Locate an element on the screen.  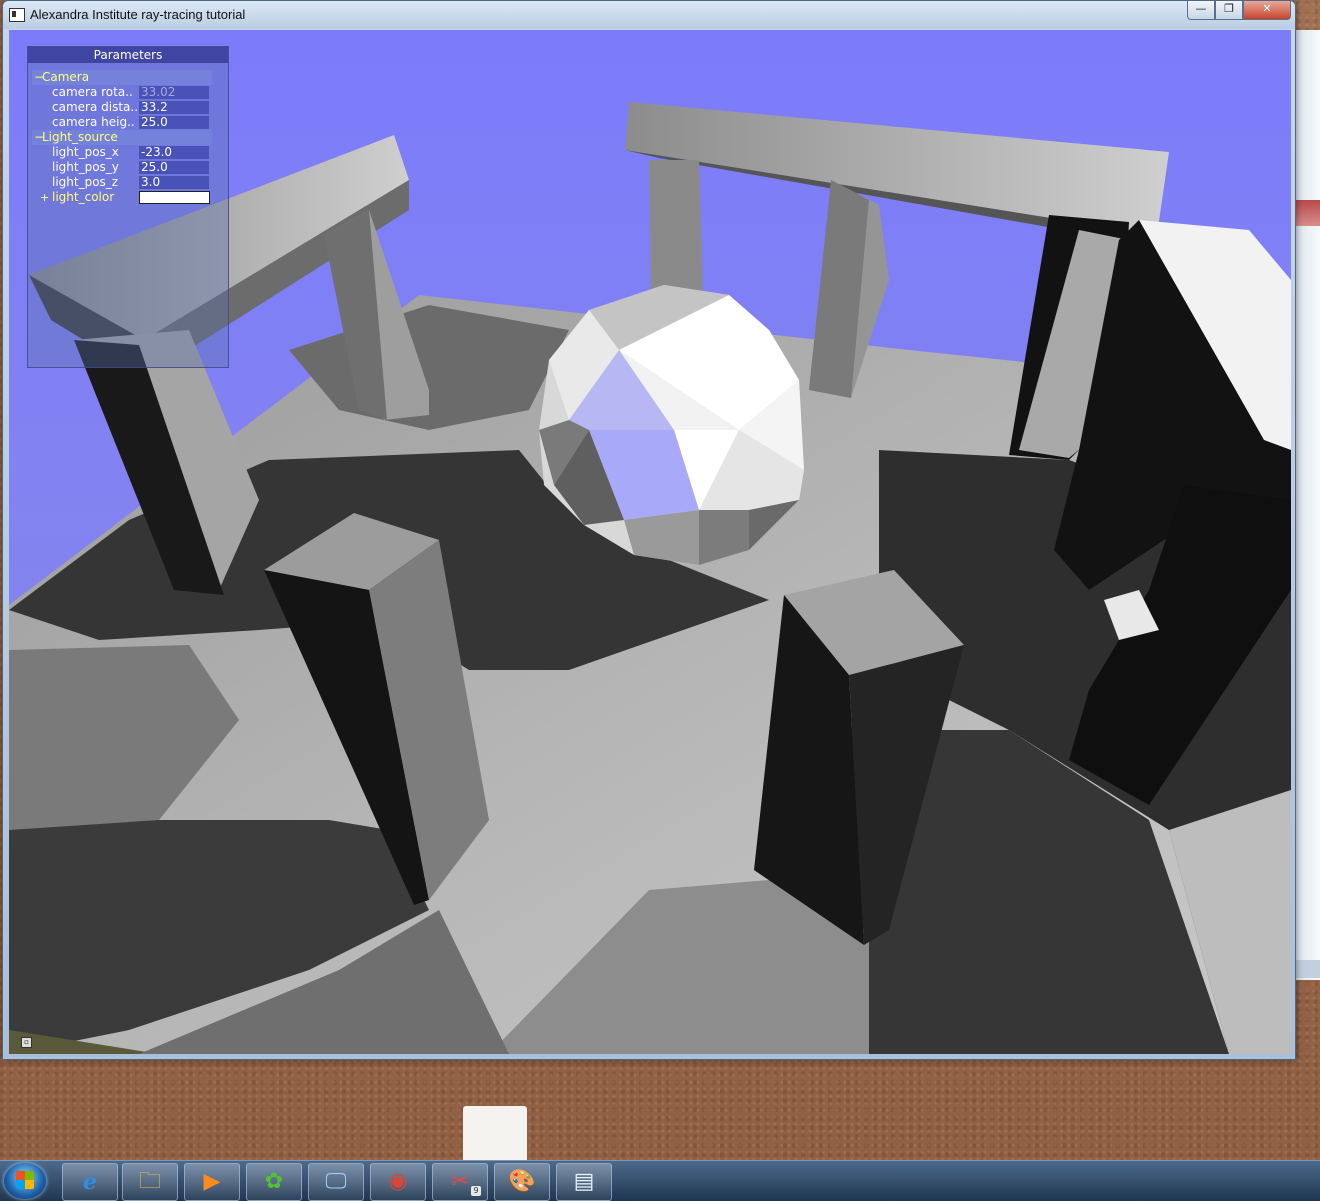
start-button is located at coordinates (25, 1181).